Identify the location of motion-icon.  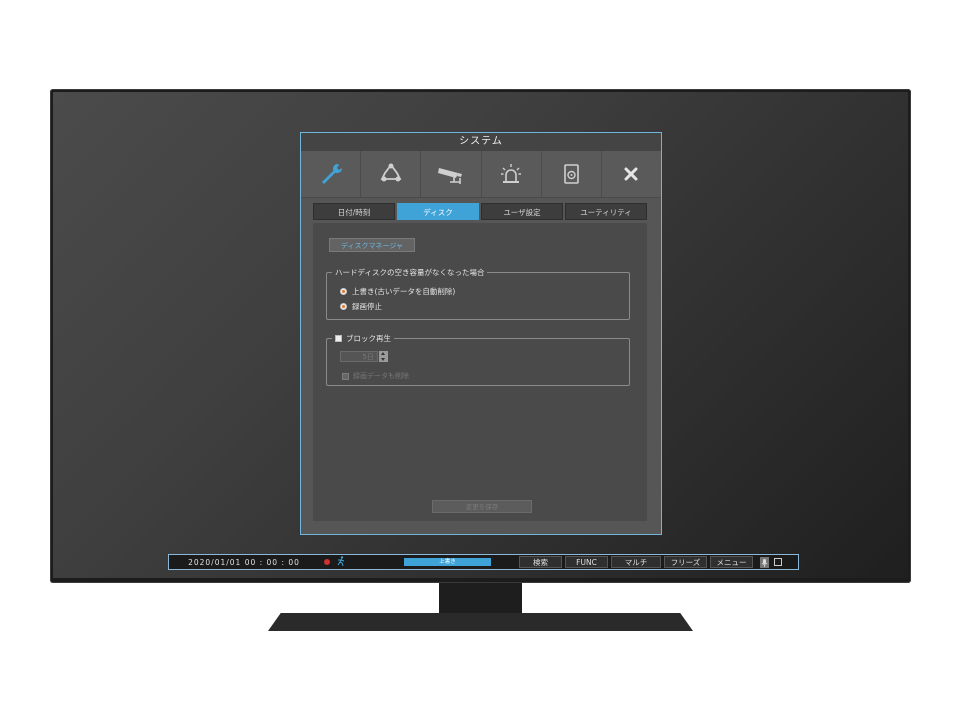
(341, 562).